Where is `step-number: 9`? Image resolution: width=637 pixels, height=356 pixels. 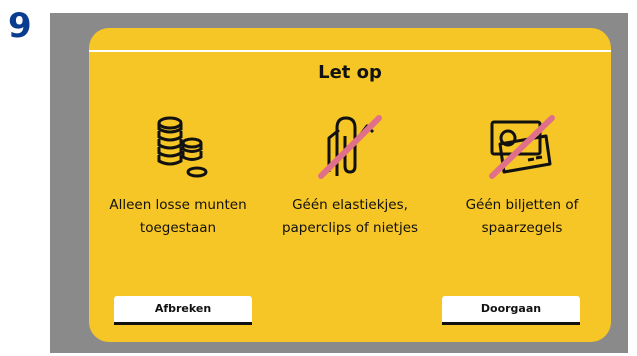
step-number: 9 is located at coordinates (20, 26).